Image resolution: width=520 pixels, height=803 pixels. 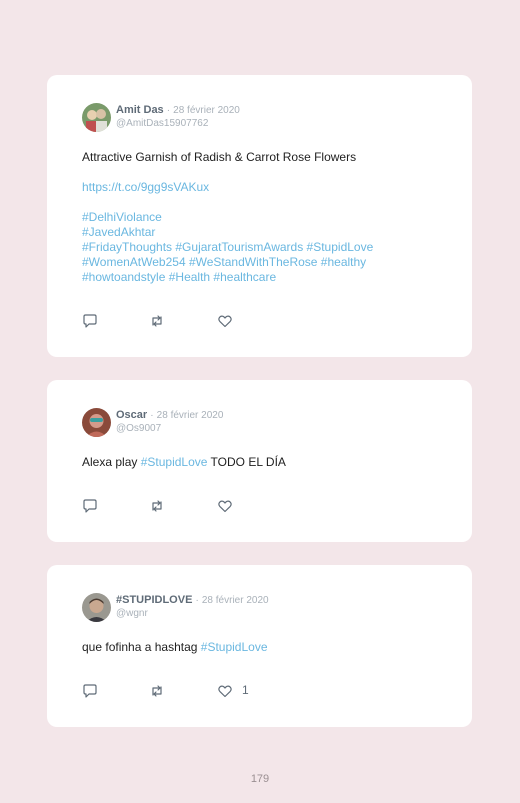 I want to click on tweet-text-after: TODO EL DÍA, so click(x=246, y=462).